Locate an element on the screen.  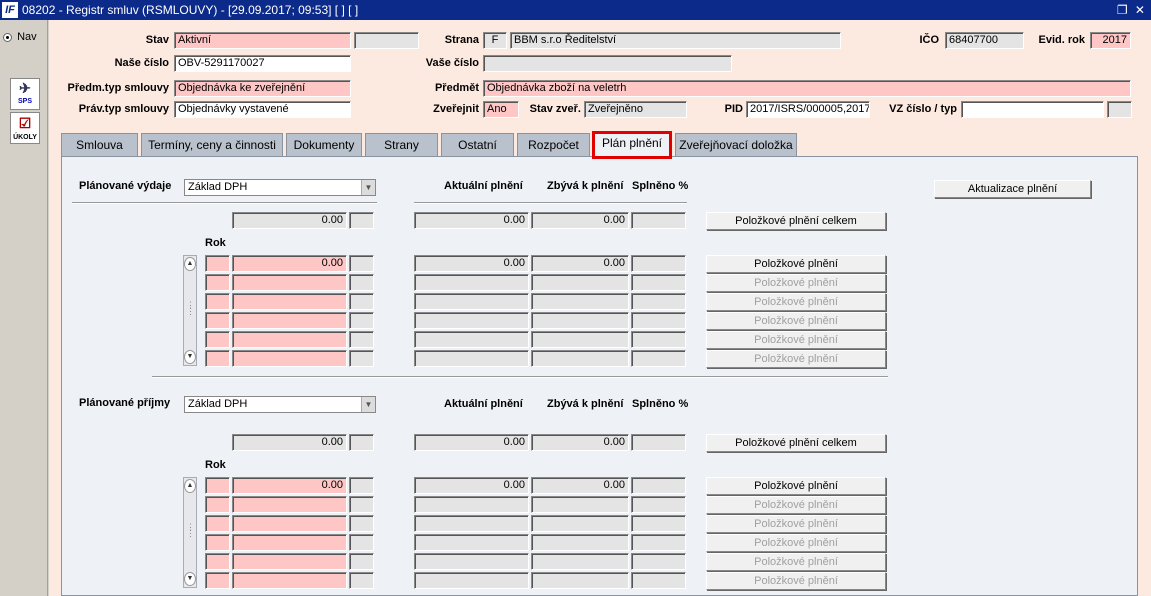
stav-field: Aktivní is located at coordinates (262, 40).